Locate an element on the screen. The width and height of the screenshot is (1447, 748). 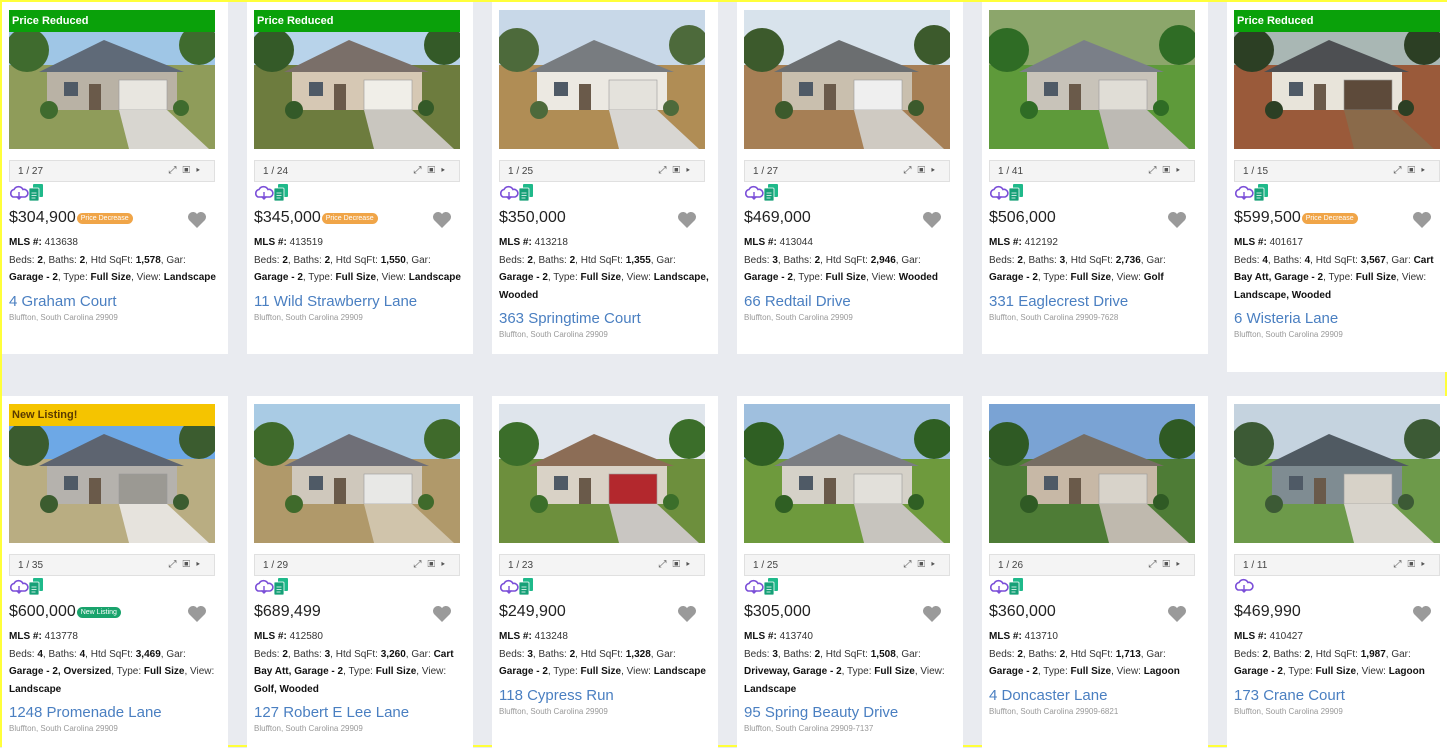
street-address-link: 6 Wisteria Lane is located at coordinates (1340, 319).